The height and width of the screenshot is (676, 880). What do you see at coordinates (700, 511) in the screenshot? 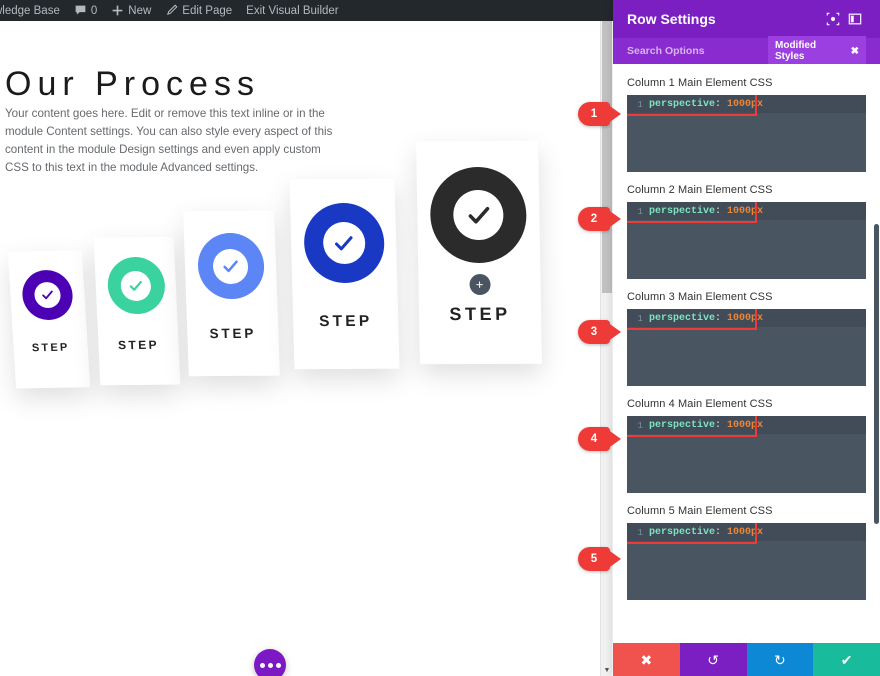
I see `field-label: Column 5 Main Element CSS` at bounding box center [700, 511].